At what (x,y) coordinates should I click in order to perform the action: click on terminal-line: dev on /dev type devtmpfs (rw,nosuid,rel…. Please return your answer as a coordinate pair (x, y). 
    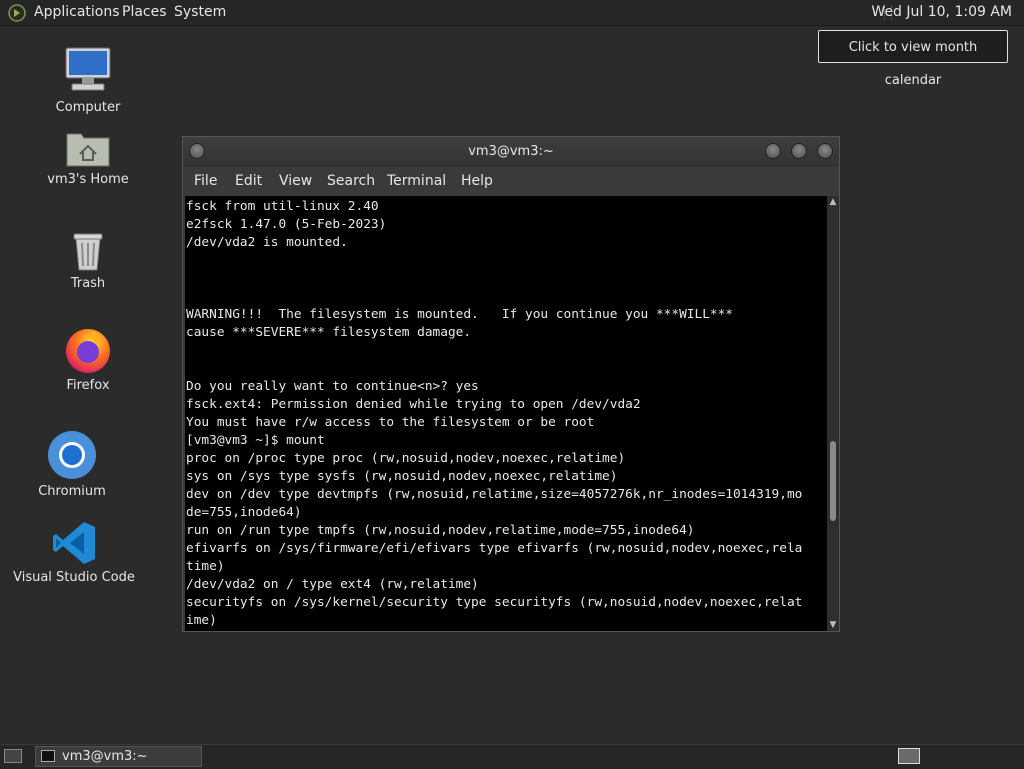
    Looking at the image, I should click on (494, 494).